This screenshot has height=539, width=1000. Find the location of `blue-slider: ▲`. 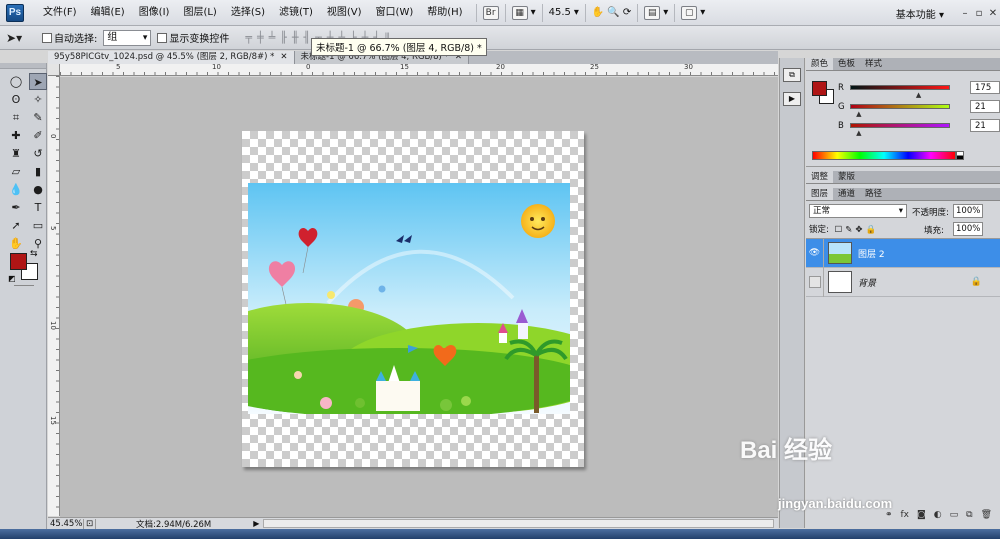

blue-slider: ▲ is located at coordinates (900, 130).